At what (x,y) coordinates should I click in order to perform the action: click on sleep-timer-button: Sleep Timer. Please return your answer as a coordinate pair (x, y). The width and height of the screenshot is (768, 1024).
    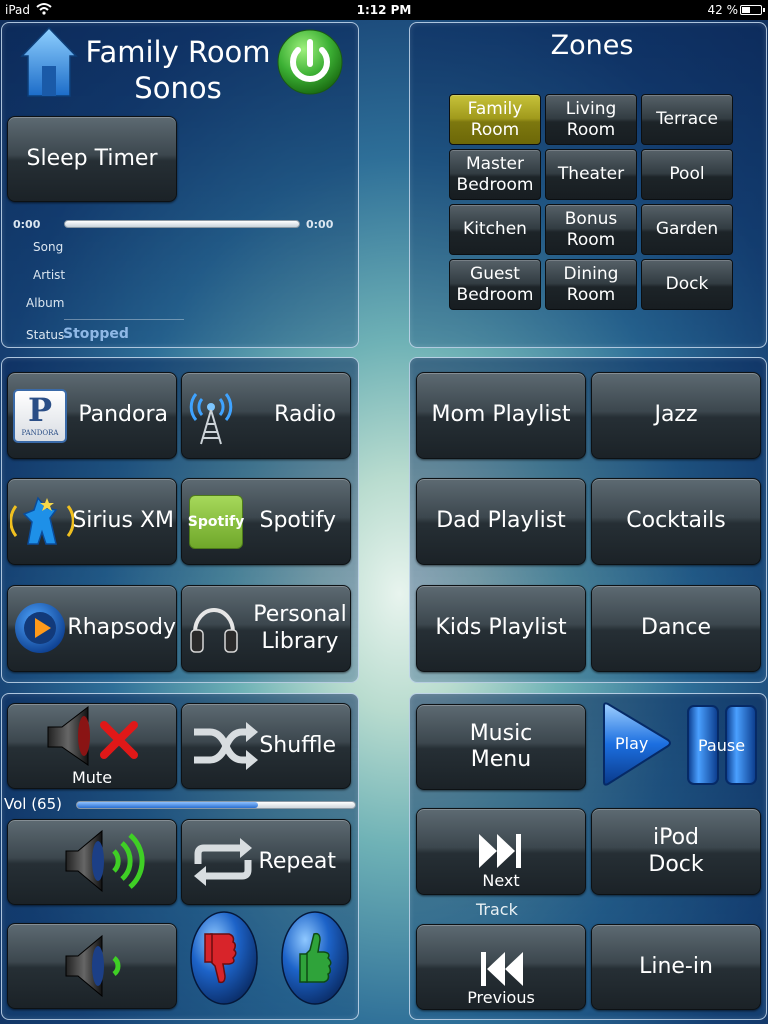
    Looking at the image, I should click on (92, 159).